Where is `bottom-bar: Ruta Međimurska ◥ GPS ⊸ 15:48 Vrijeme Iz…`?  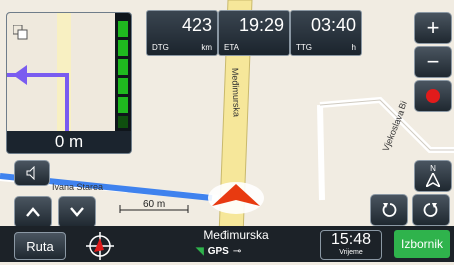 bottom-bar: Ruta Međimurska ◥ GPS ⊸ 15:48 Vrijeme Iz… is located at coordinates (227, 244).